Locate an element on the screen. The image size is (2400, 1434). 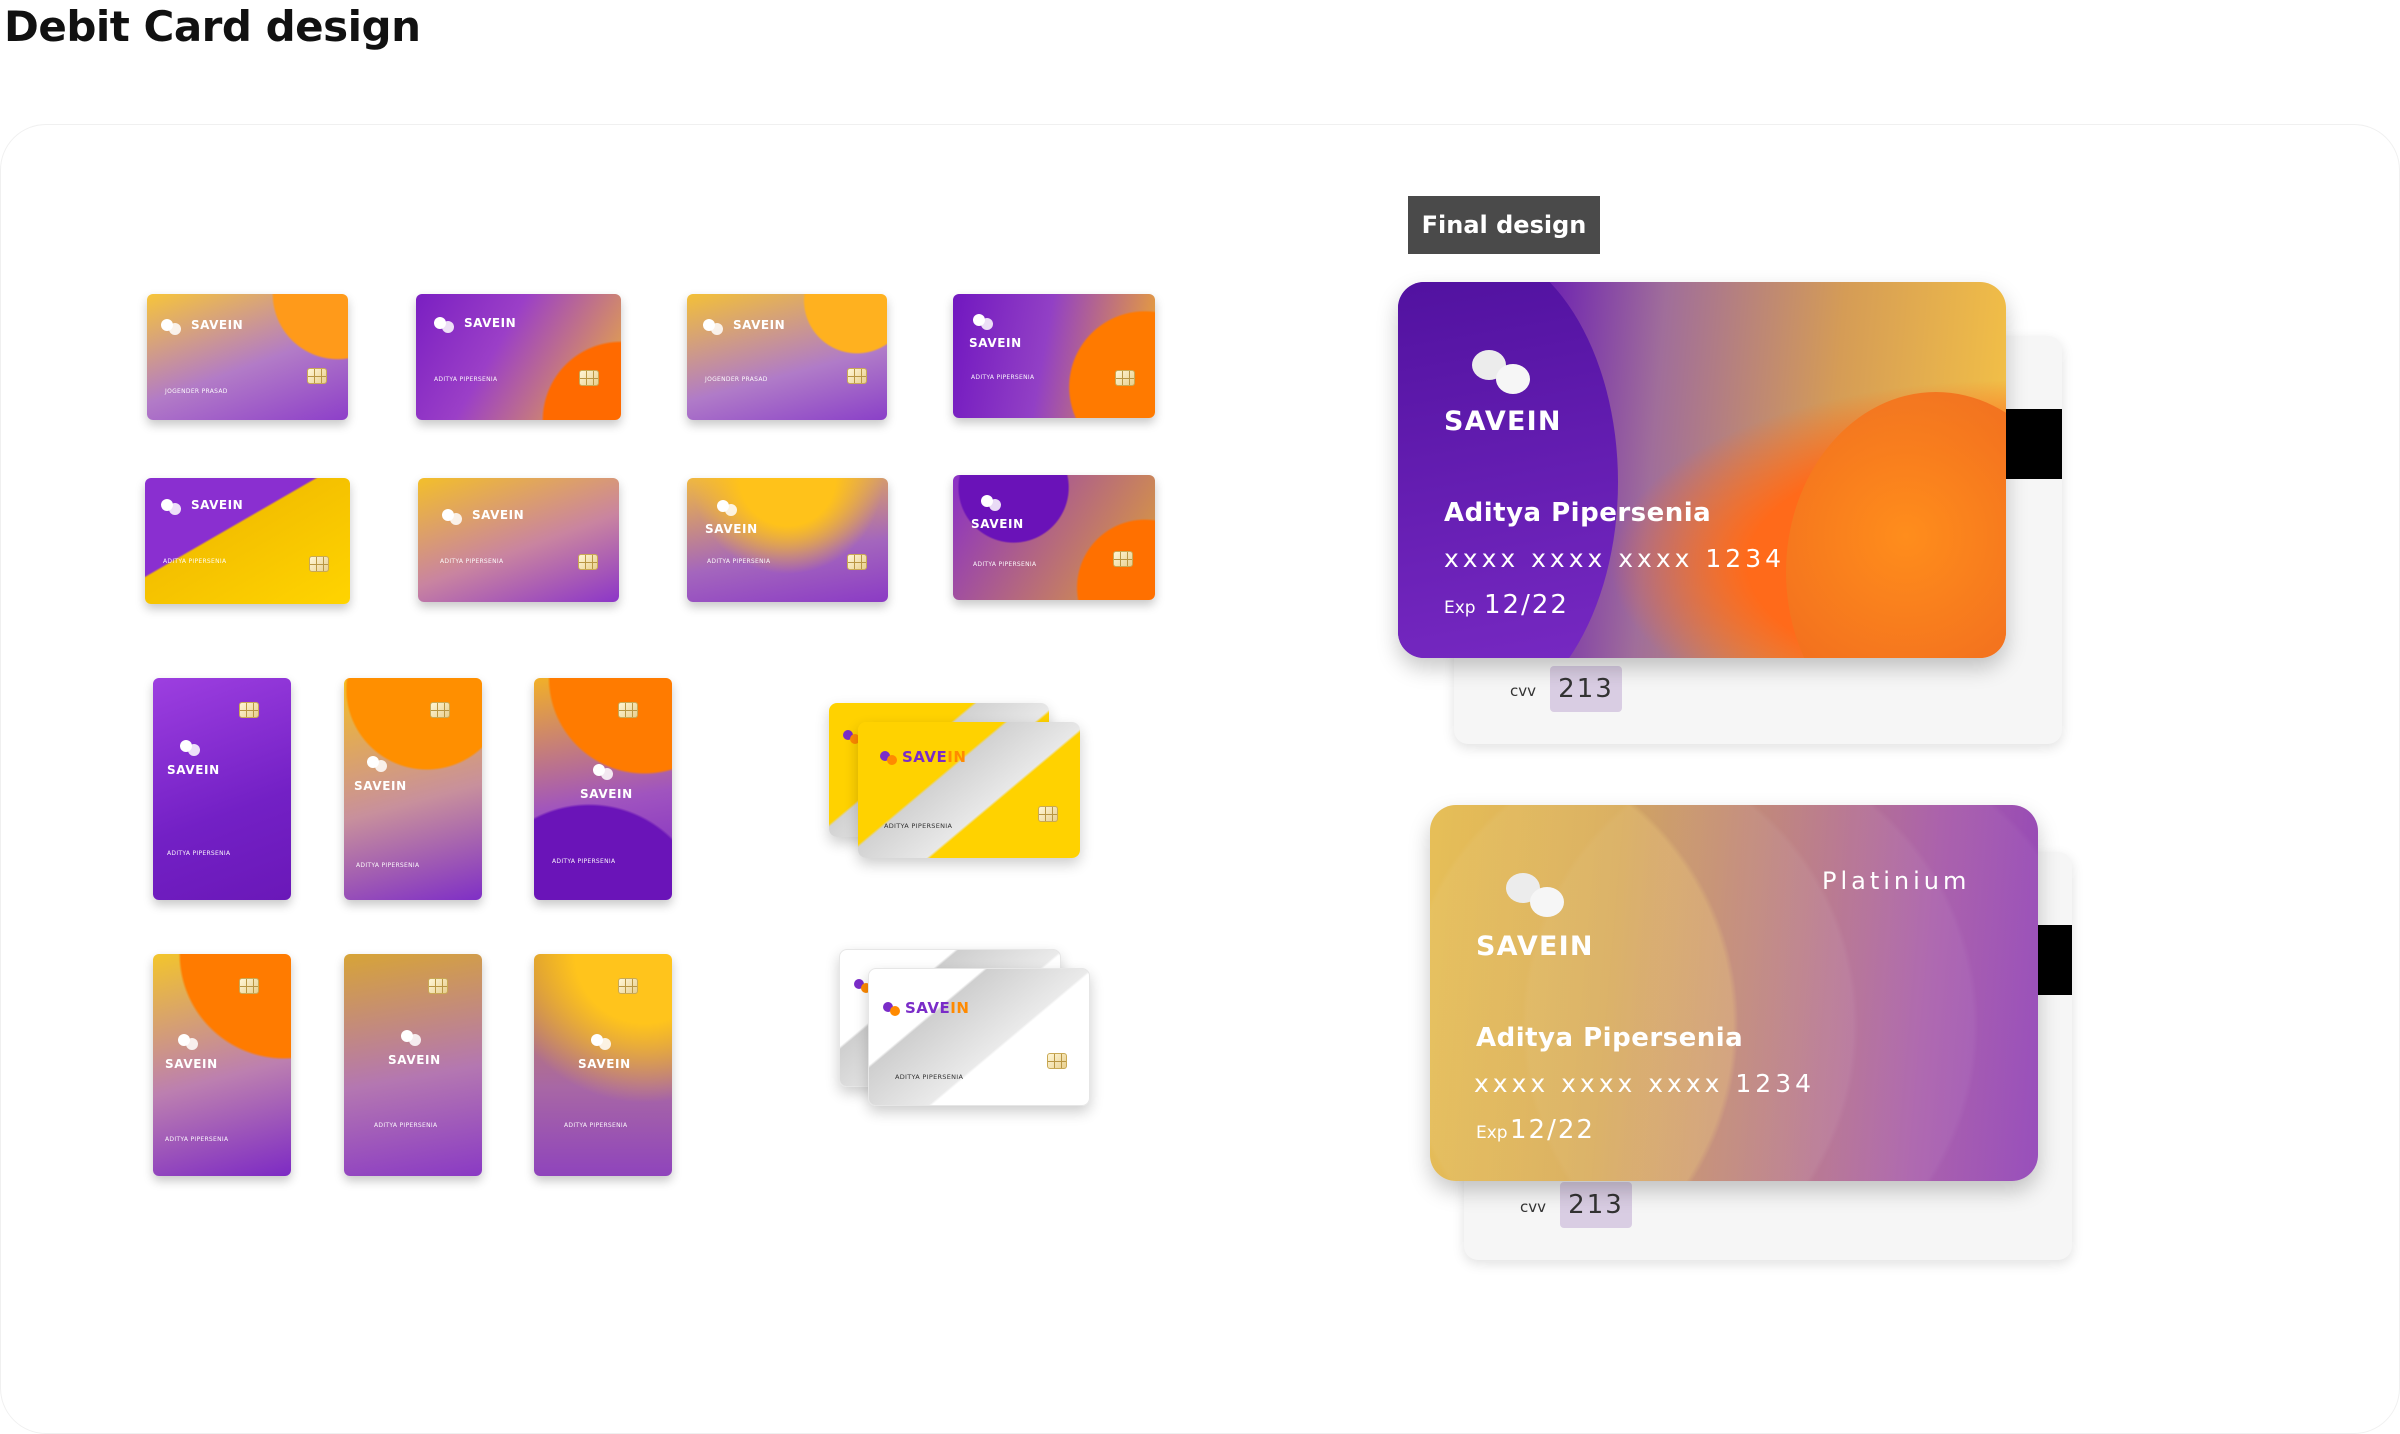
card-tier: Platinium is located at coordinates (1896, 881).